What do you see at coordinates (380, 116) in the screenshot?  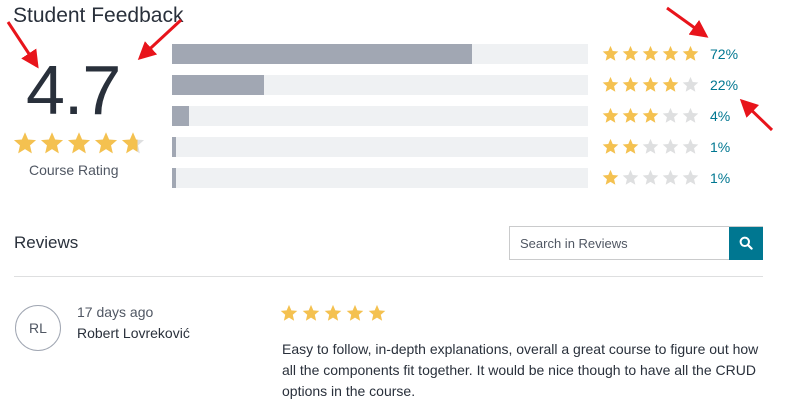 I see `rating-bar-3-star` at bounding box center [380, 116].